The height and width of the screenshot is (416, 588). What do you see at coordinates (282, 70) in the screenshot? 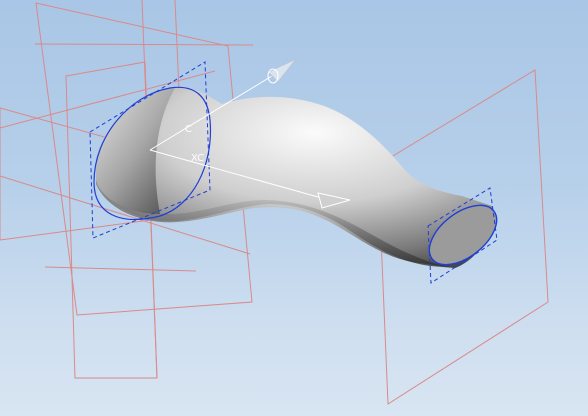
I see `cone-arrow-icon` at bounding box center [282, 70].